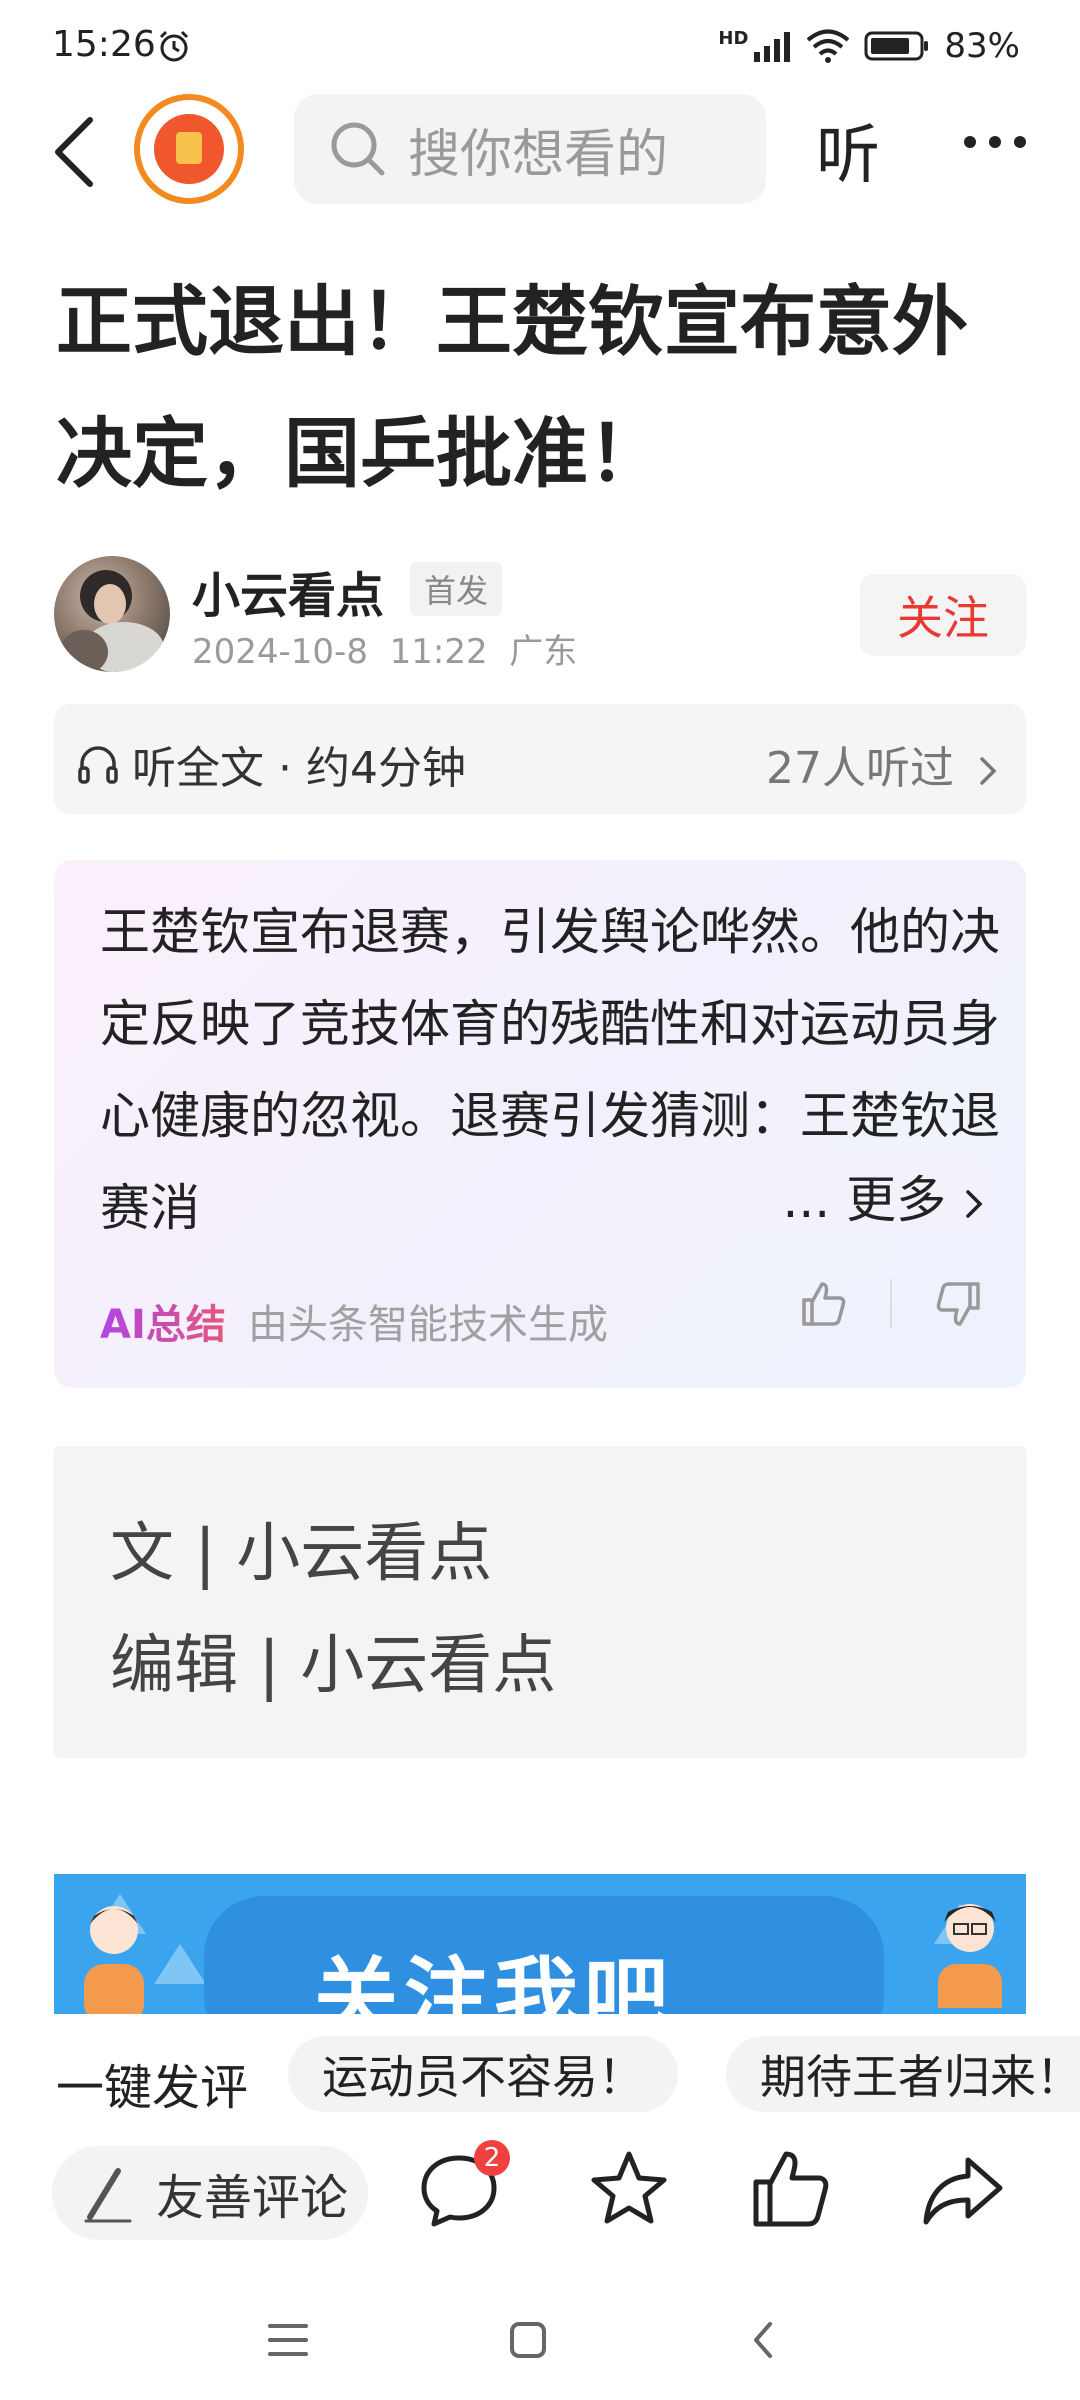  I want to click on listen-count: 27人听过, so click(860, 768).